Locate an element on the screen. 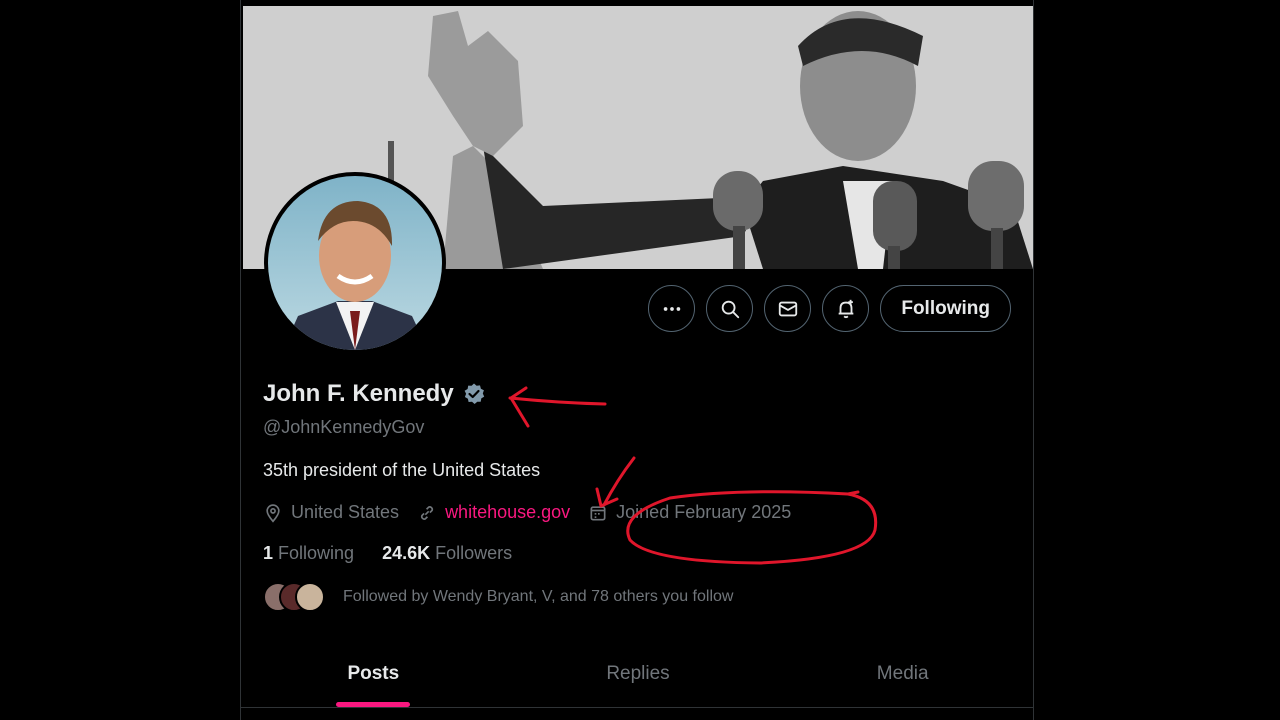 Image resolution: width=1280 pixels, height=720 pixels. tab-label: Replies is located at coordinates (638, 673).